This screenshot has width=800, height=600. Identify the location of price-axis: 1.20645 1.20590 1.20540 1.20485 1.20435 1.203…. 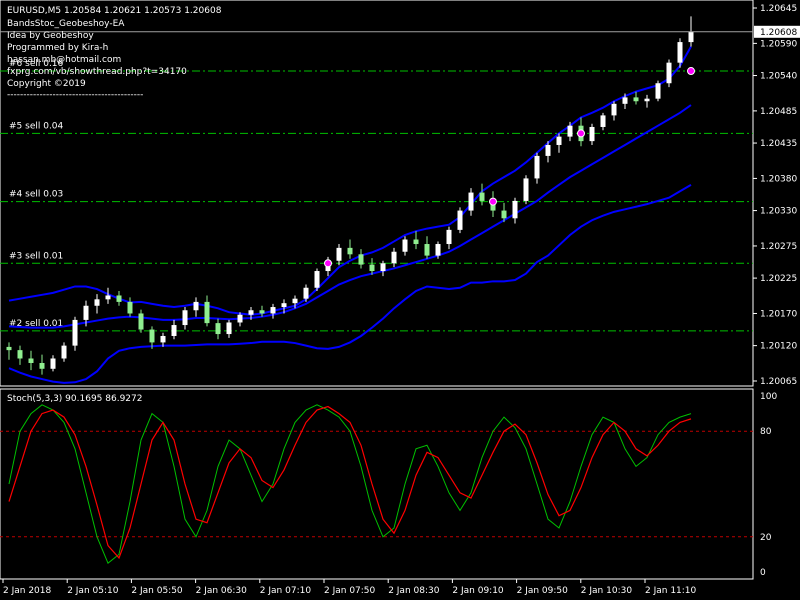
(775, 195).